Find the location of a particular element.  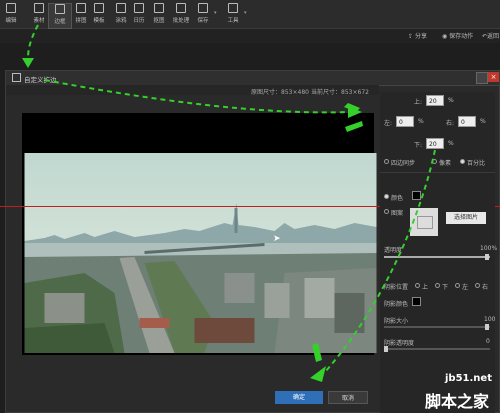

arrow-to-ok is located at coordinates (380, 261).